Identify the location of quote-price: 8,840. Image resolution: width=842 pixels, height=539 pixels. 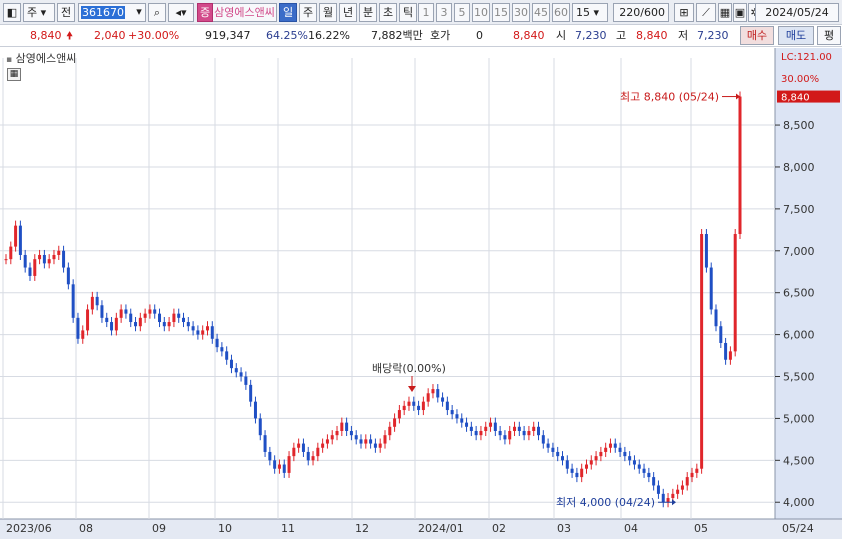
(46, 35).